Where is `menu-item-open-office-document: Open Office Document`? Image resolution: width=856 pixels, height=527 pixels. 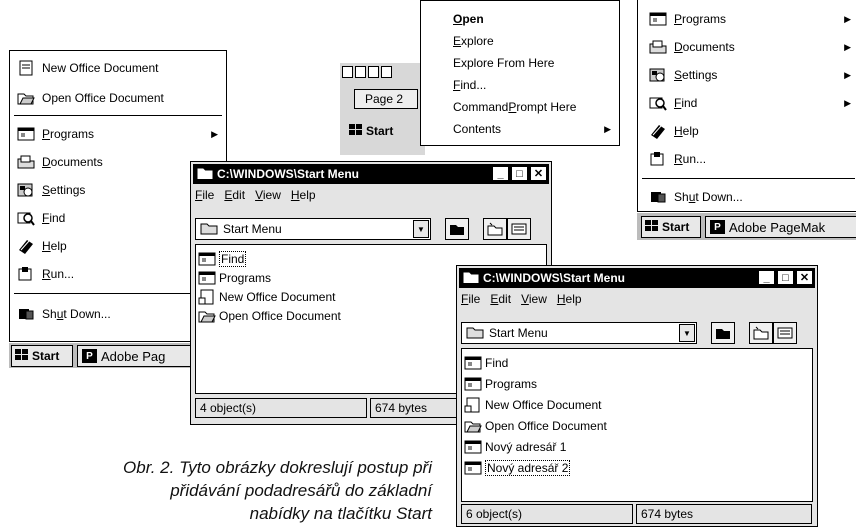
menu-item-open-office-document: Open Office Document is located at coordinates (90, 98).